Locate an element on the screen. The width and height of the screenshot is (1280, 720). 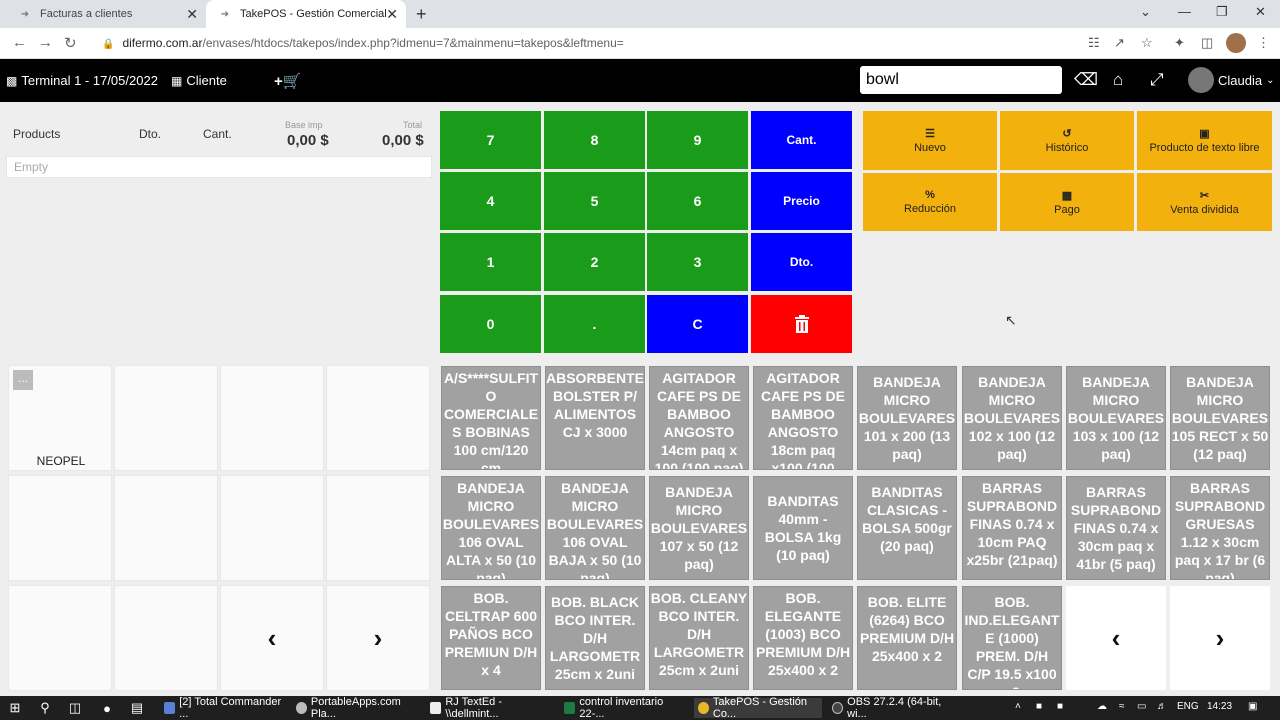
tray-chevron-icon: ˄ is located at coordinates (1018, 706).